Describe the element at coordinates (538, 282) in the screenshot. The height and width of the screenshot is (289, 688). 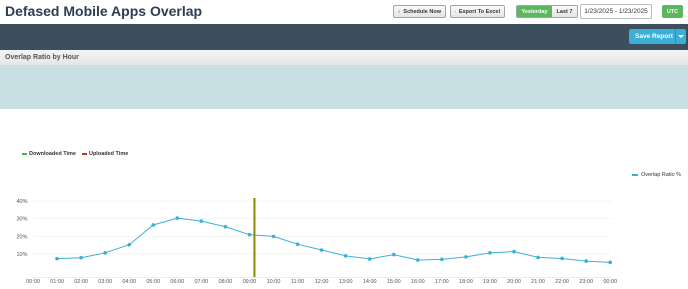
I see `x-tick-label: 21:00` at that location.